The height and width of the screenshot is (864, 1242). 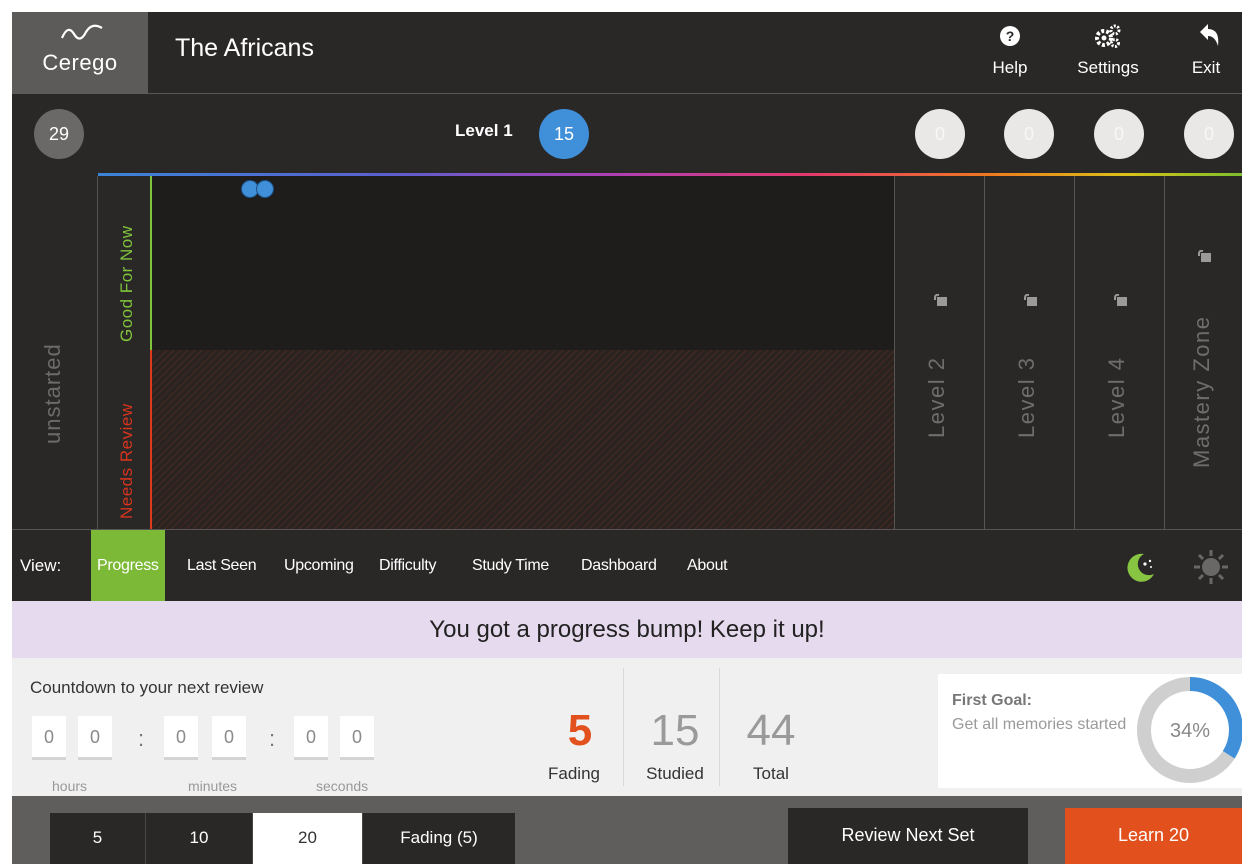 I want to click on settings-label: Settings, so click(x=1108, y=67).